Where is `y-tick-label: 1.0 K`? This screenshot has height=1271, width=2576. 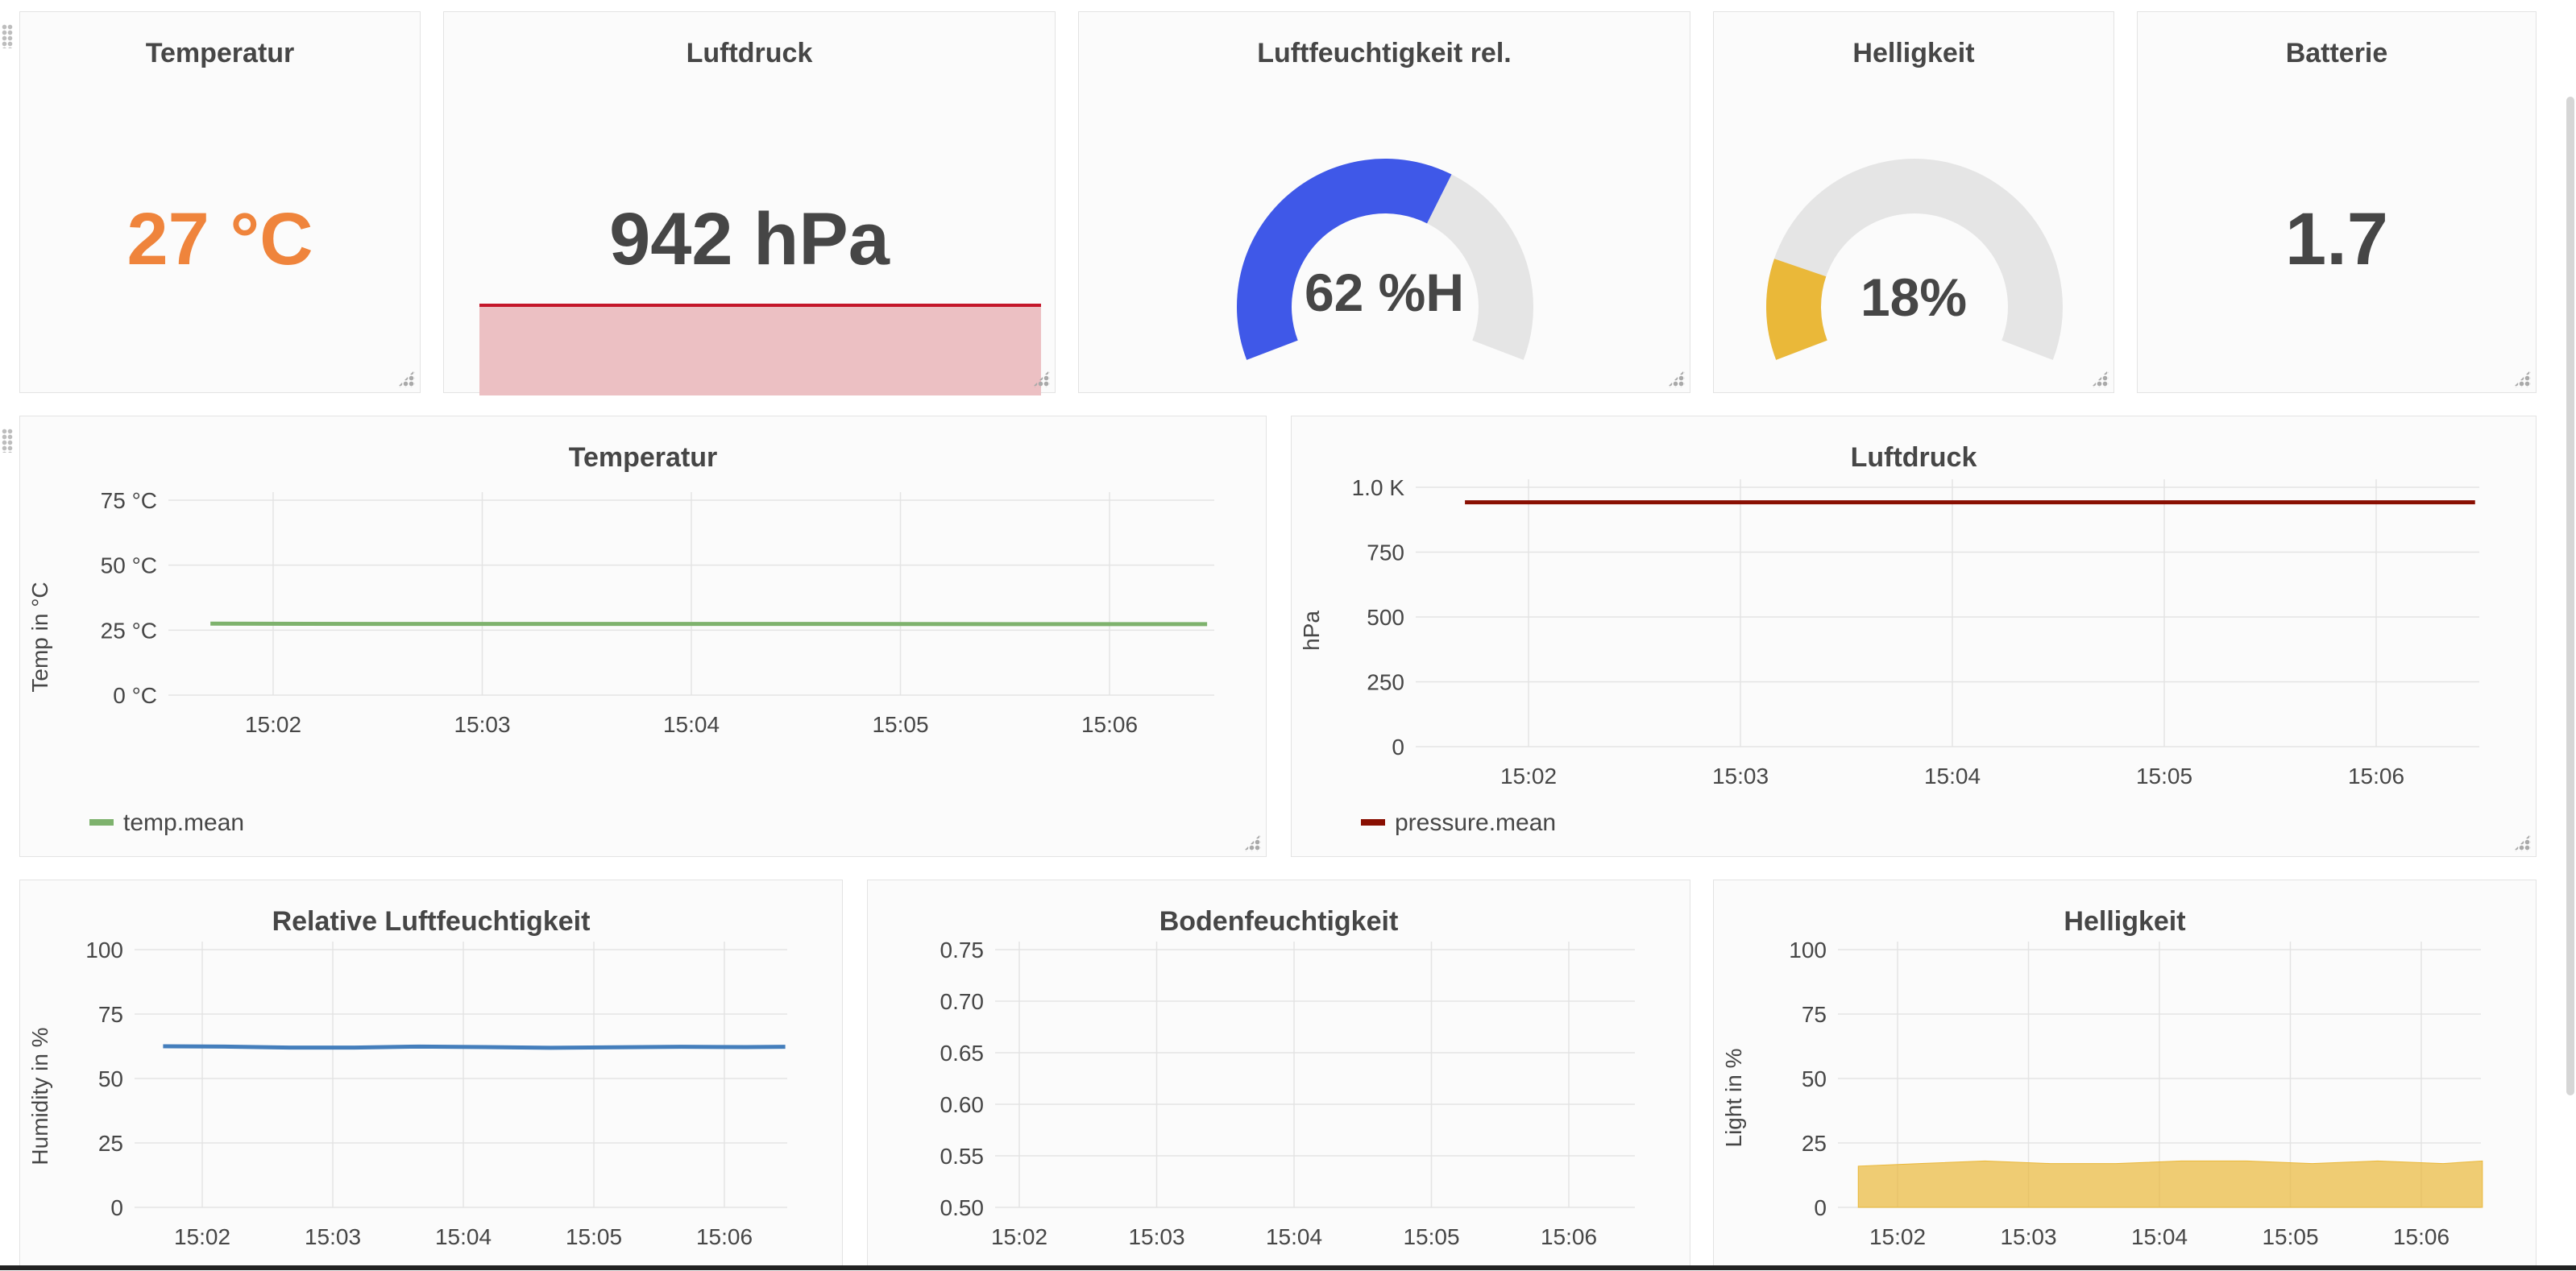 y-tick-label: 1.0 K is located at coordinates (1378, 487).